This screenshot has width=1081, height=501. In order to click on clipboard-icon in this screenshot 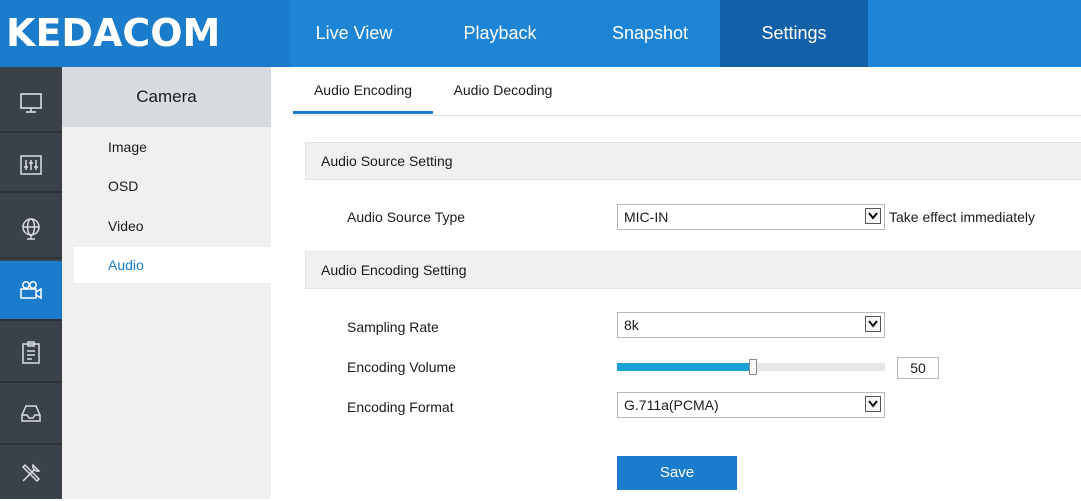, I will do `click(31, 352)`.